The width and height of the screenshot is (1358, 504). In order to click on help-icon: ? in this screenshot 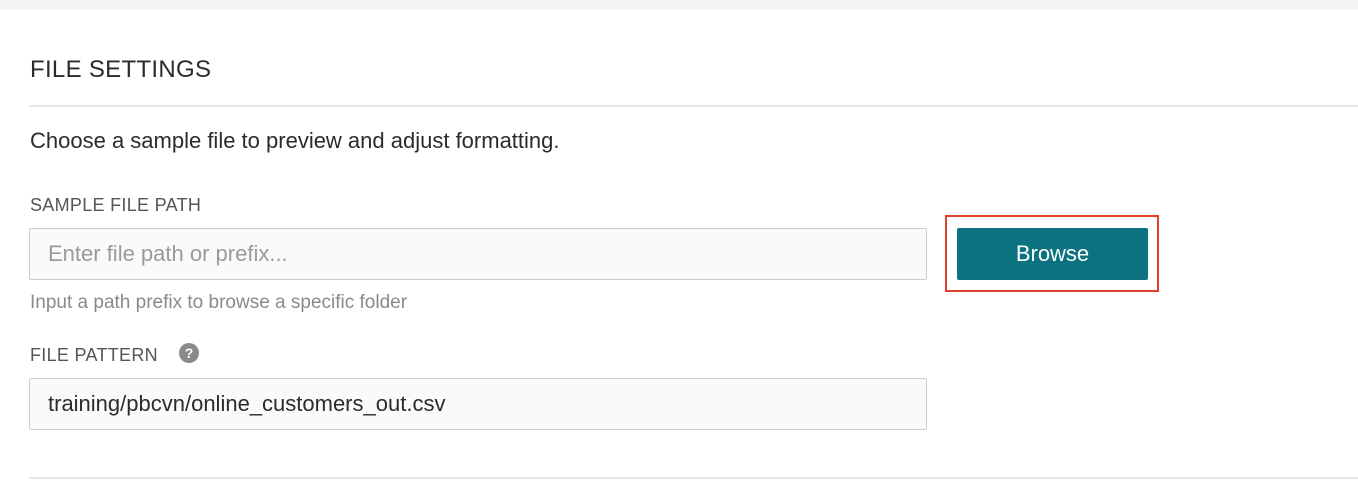, I will do `click(189, 353)`.